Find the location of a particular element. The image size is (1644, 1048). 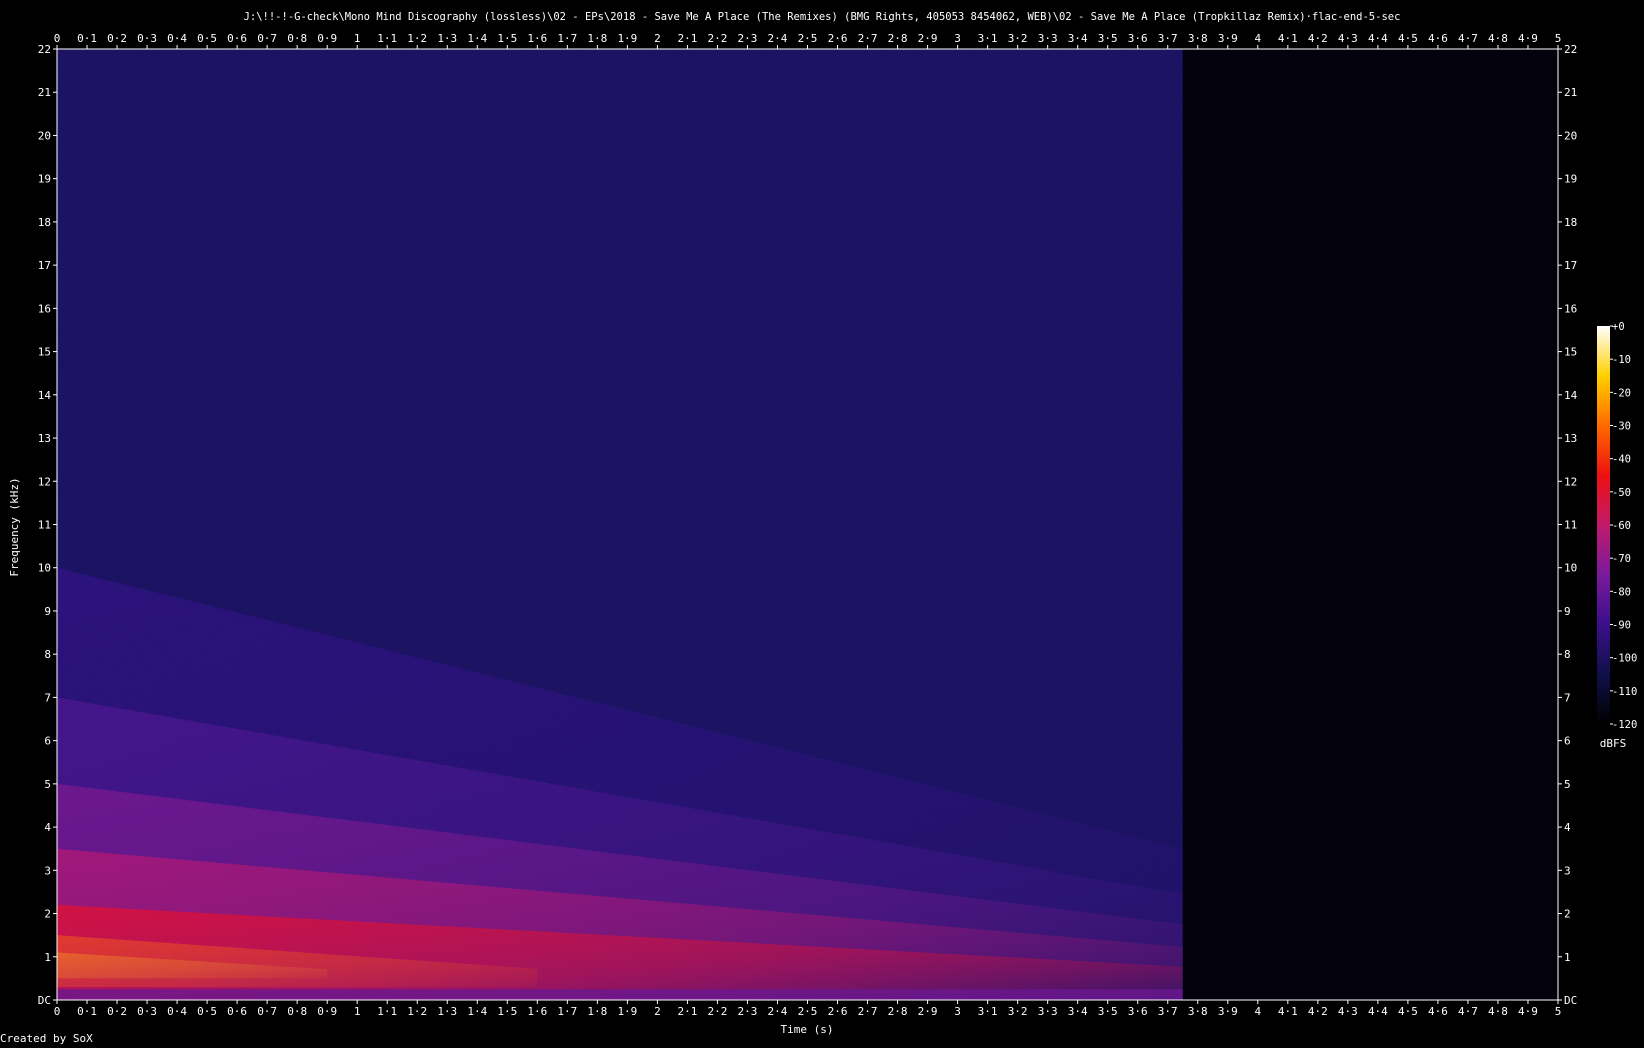

x-tick-label-bottom: 0·5 is located at coordinates (207, 1011).